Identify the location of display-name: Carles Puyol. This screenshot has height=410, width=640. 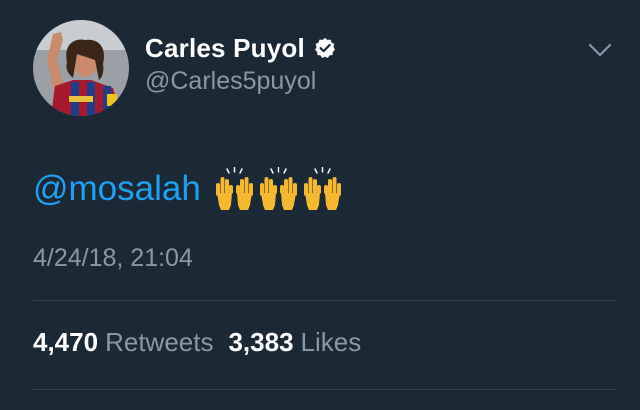
(225, 48).